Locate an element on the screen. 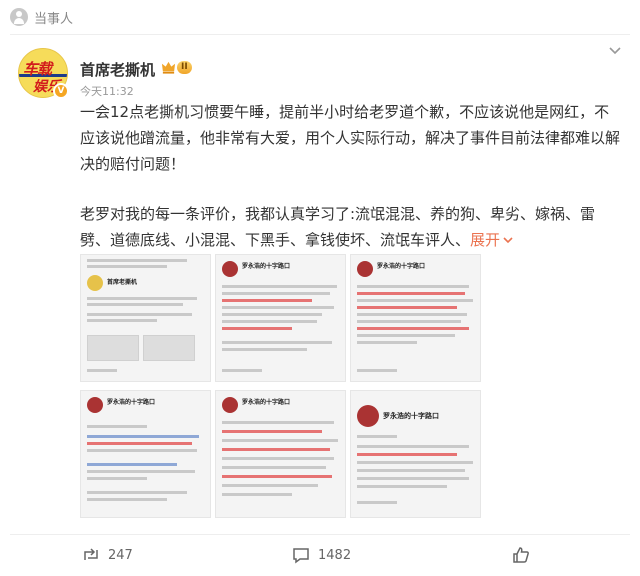  repost-icon is located at coordinates (91, 554).